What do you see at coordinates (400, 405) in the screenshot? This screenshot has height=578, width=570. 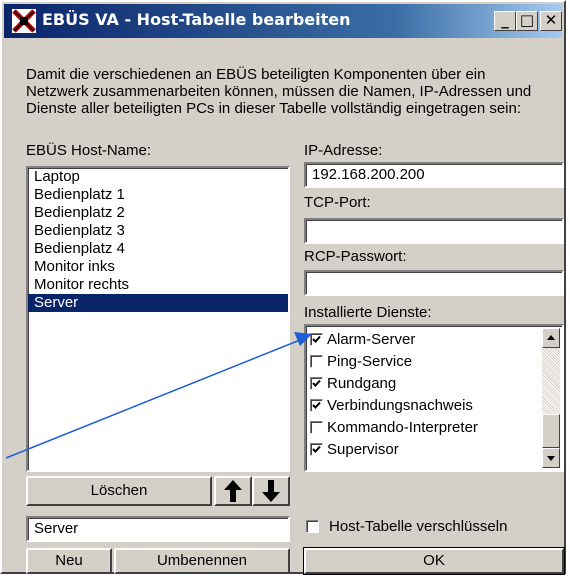 I see `service-label: Verbindungsnachweis` at bounding box center [400, 405].